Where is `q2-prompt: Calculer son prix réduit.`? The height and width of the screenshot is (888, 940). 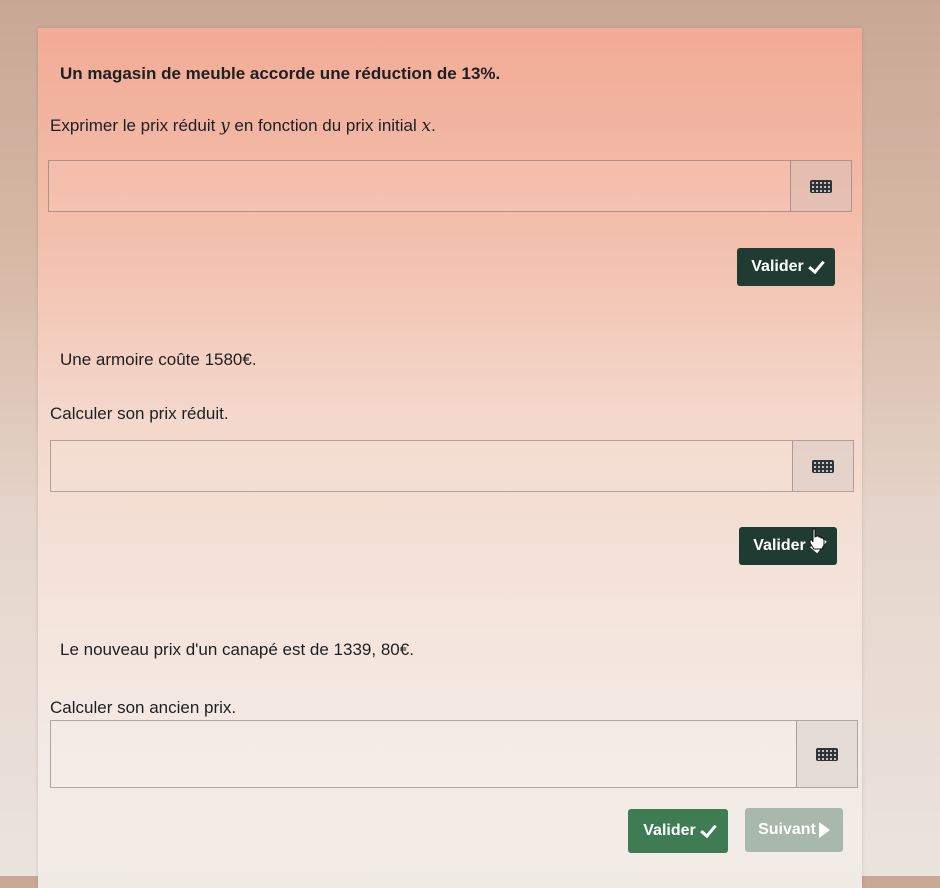
q2-prompt: Calculer son prix réduit. is located at coordinates (139, 413).